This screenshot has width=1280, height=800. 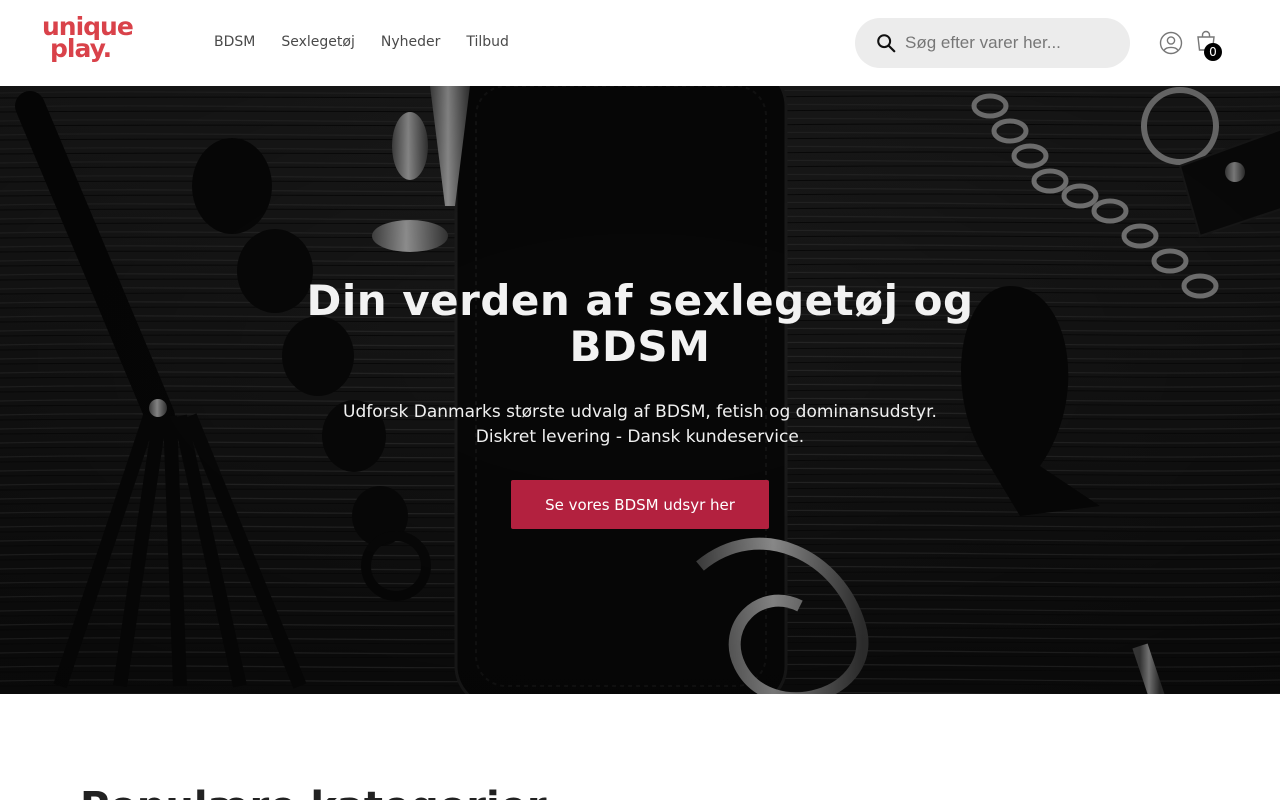 I want to click on hero-subtitle-line2: Diskret levering - Dansk kundeservice., so click(x=640, y=437).